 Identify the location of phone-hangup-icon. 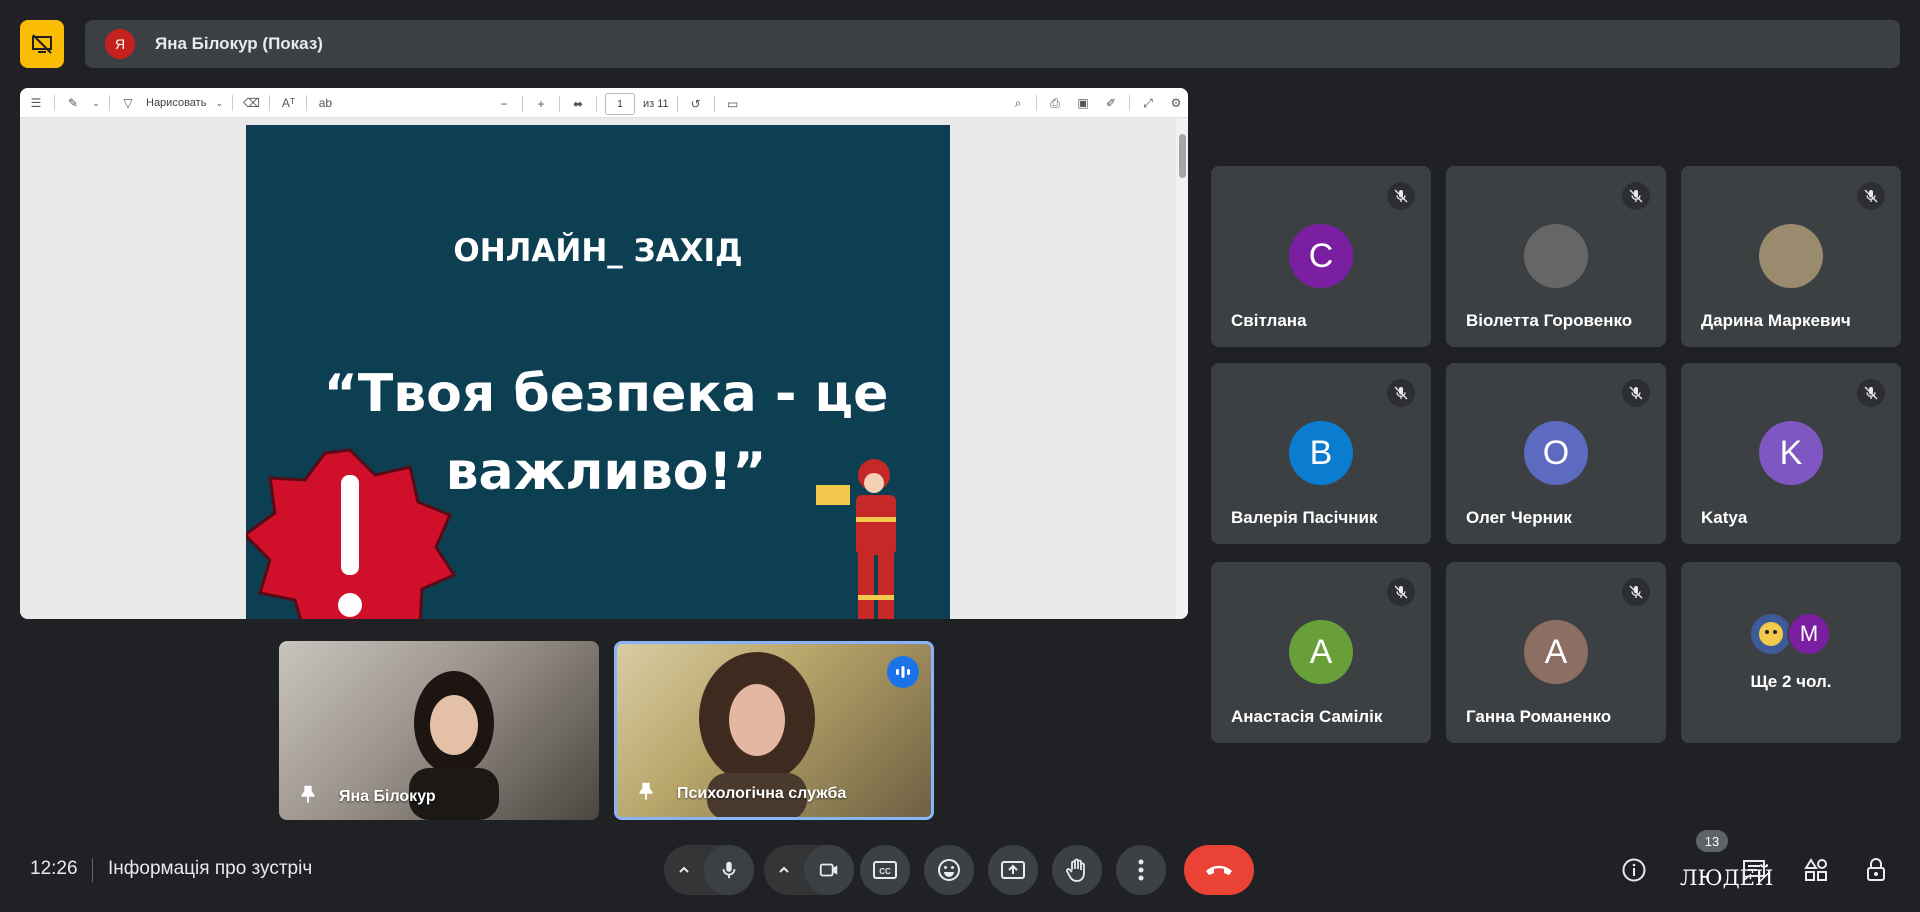
(1219, 870).